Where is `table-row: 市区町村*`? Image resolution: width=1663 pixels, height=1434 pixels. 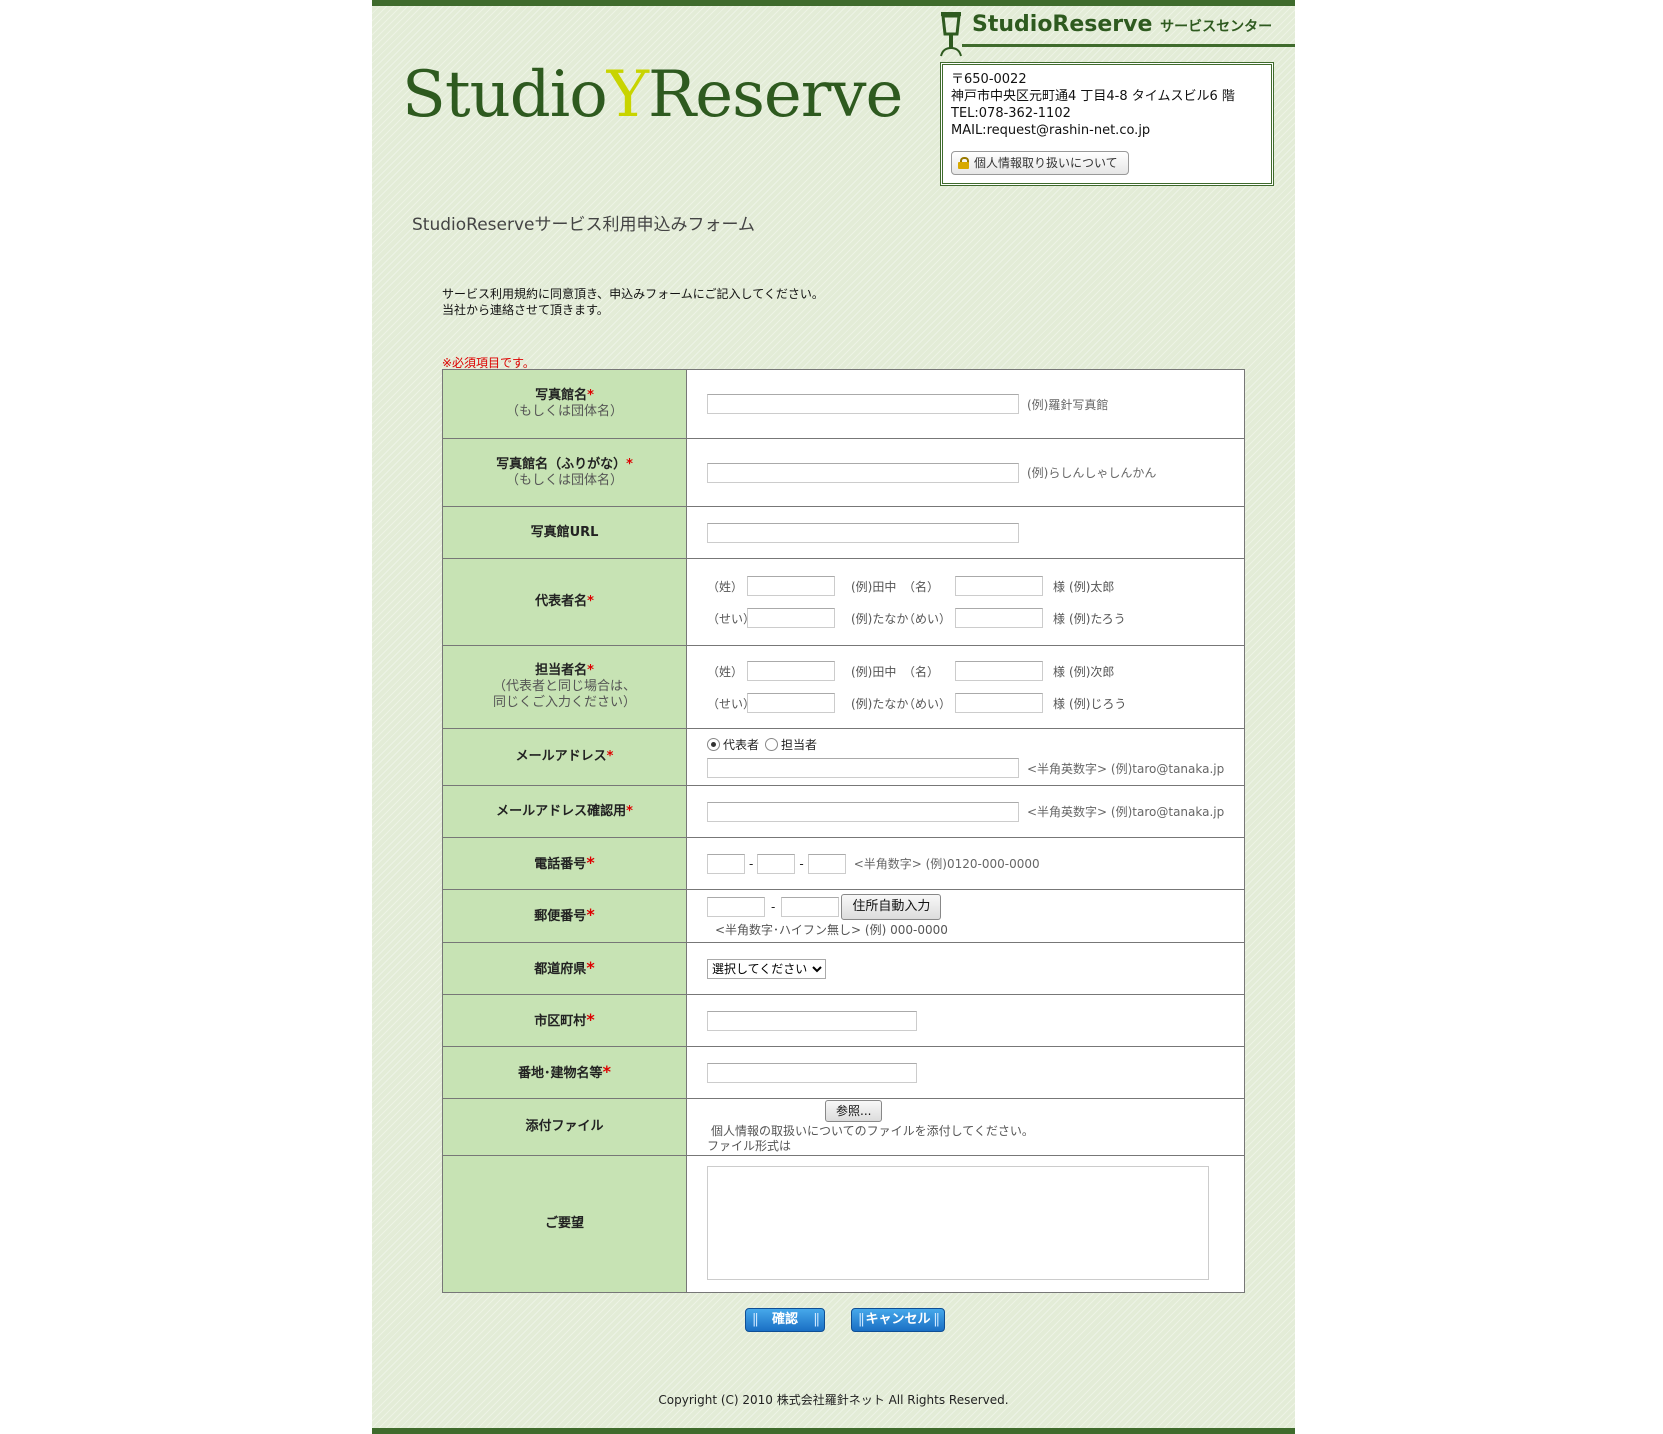
table-row: 市区町村* is located at coordinates (843, 1020).